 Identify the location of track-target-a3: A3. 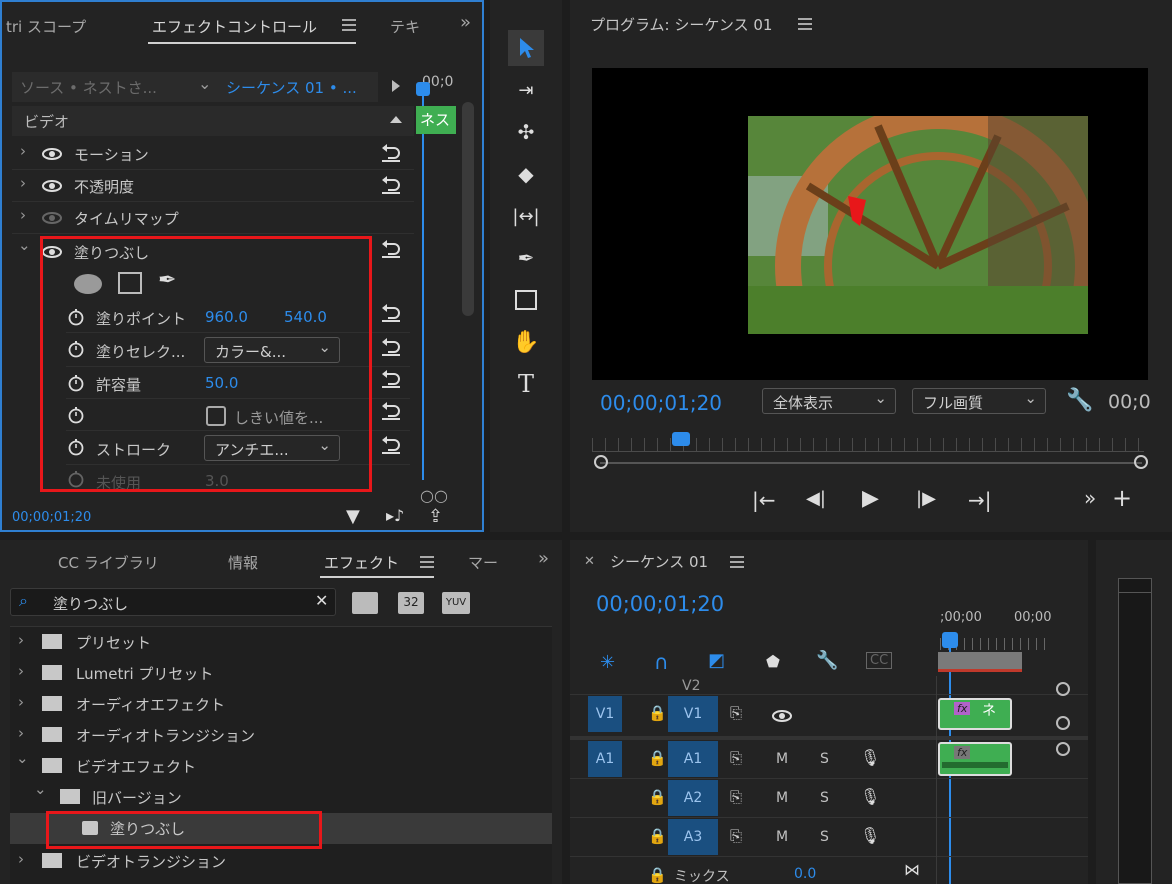
(693, 837).